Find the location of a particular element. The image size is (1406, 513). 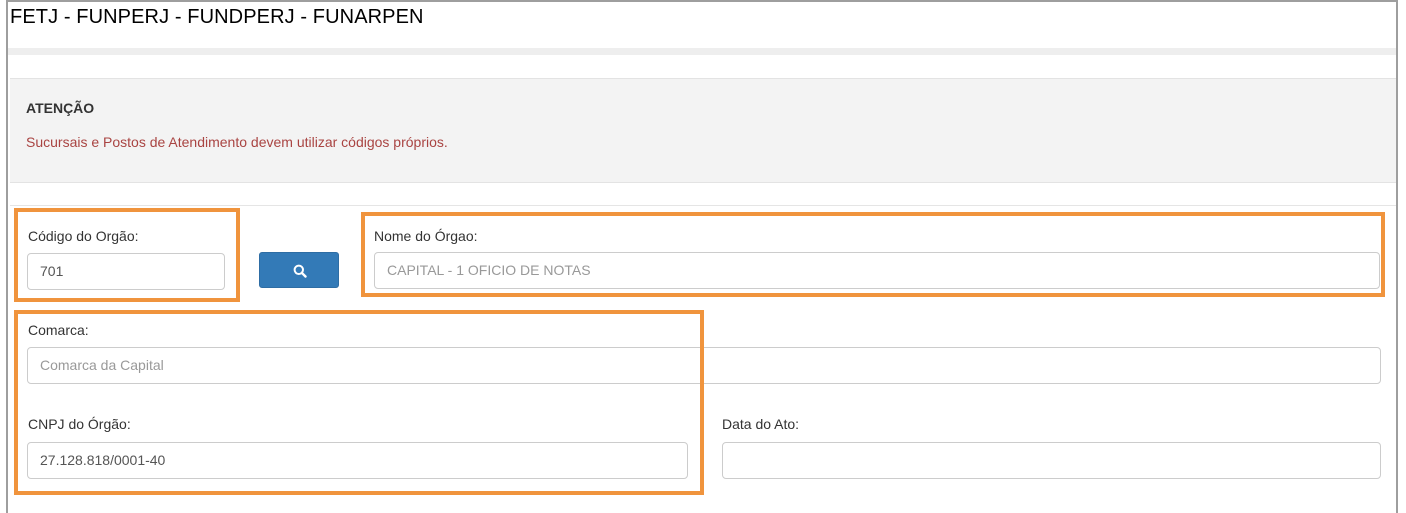

cnpj-label: CNPJ do Órgão: is located at coordinates (79, 424).